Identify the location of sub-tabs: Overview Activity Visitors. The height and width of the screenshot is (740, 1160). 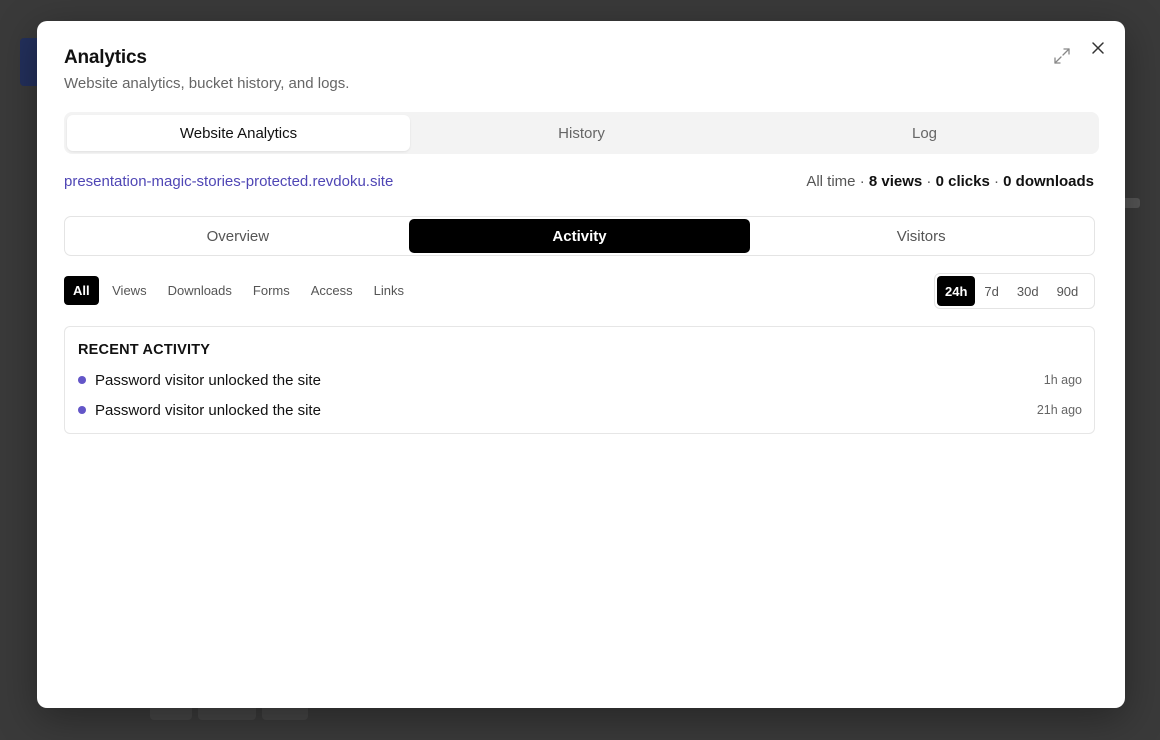
(579, 236).